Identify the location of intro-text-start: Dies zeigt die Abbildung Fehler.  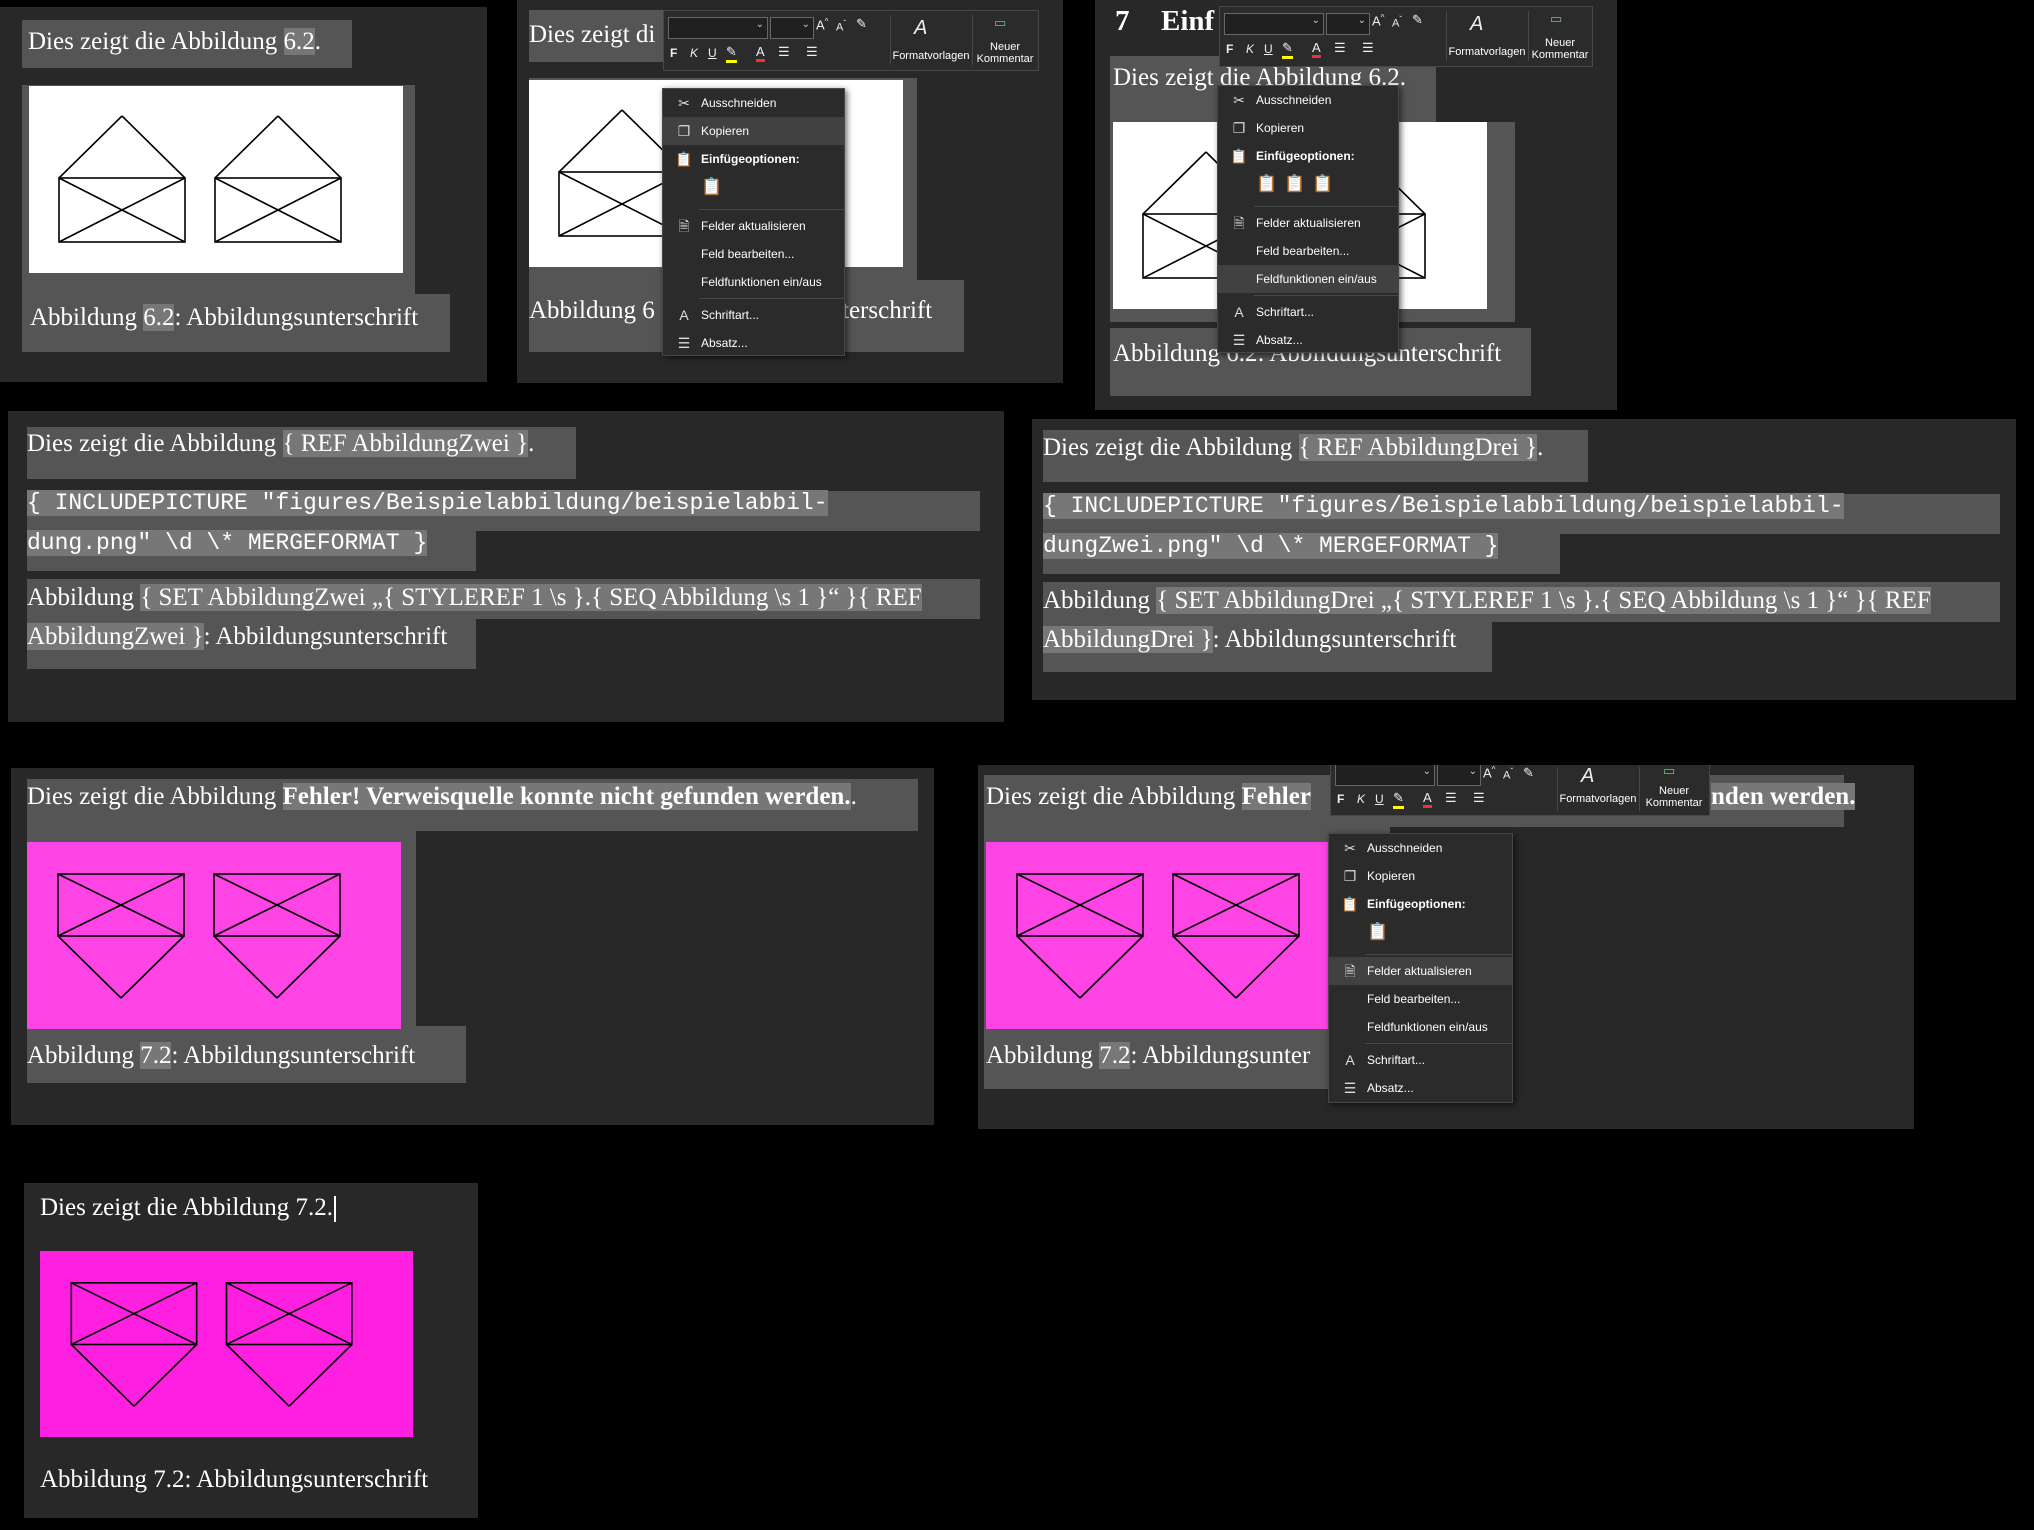
(1148, 797).